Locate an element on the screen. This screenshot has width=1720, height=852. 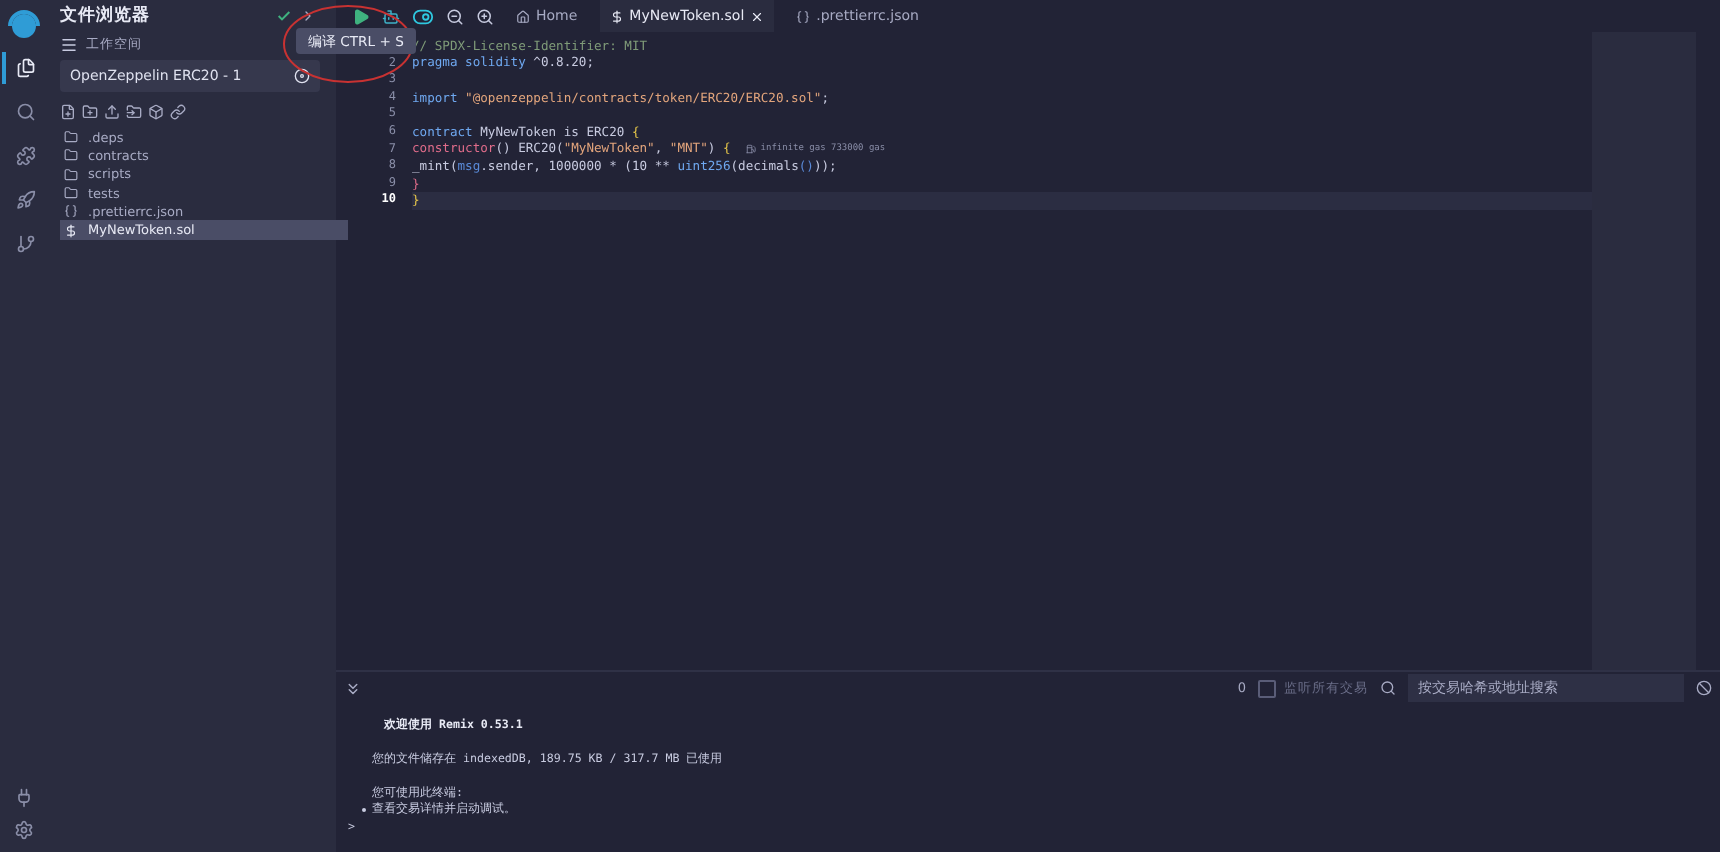
clear-icon is located at coordinates (1704, 688).